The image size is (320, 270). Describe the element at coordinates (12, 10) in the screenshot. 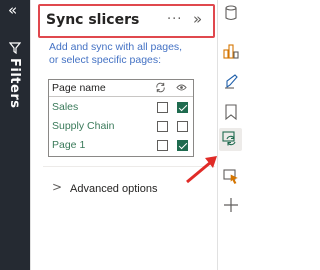

I see `expand-filters-chevron-icon: «` at that location.